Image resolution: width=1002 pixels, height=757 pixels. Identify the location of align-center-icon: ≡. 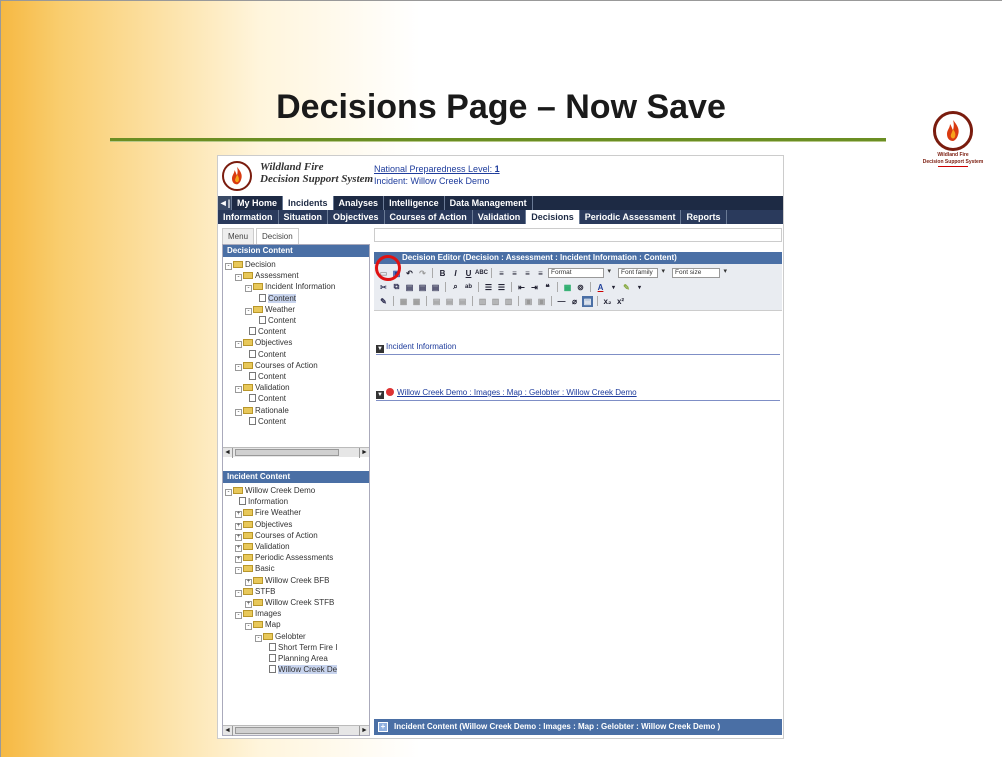
(514, 273).